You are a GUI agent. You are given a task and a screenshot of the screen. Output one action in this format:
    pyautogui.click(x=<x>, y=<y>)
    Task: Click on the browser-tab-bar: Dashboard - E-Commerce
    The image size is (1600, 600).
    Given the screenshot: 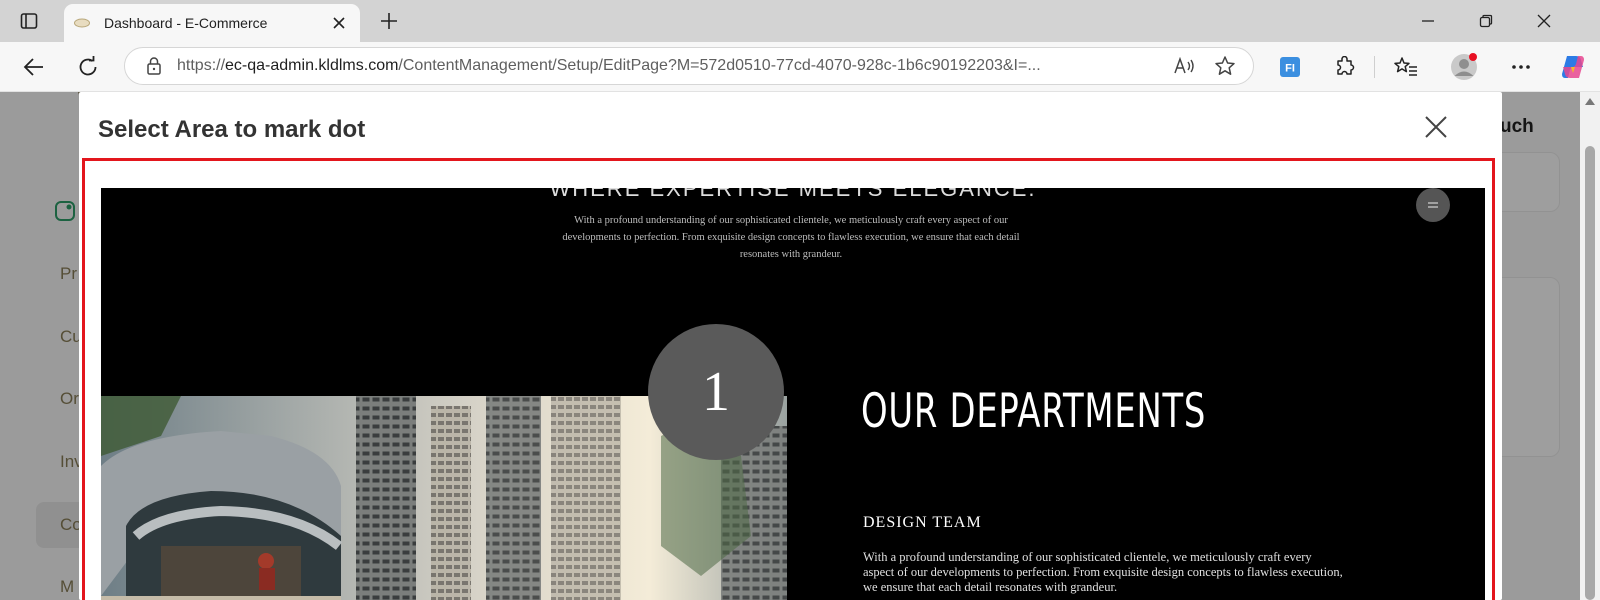 What is the action you would take?
    pyautogui.click(x=800, y=21)
    